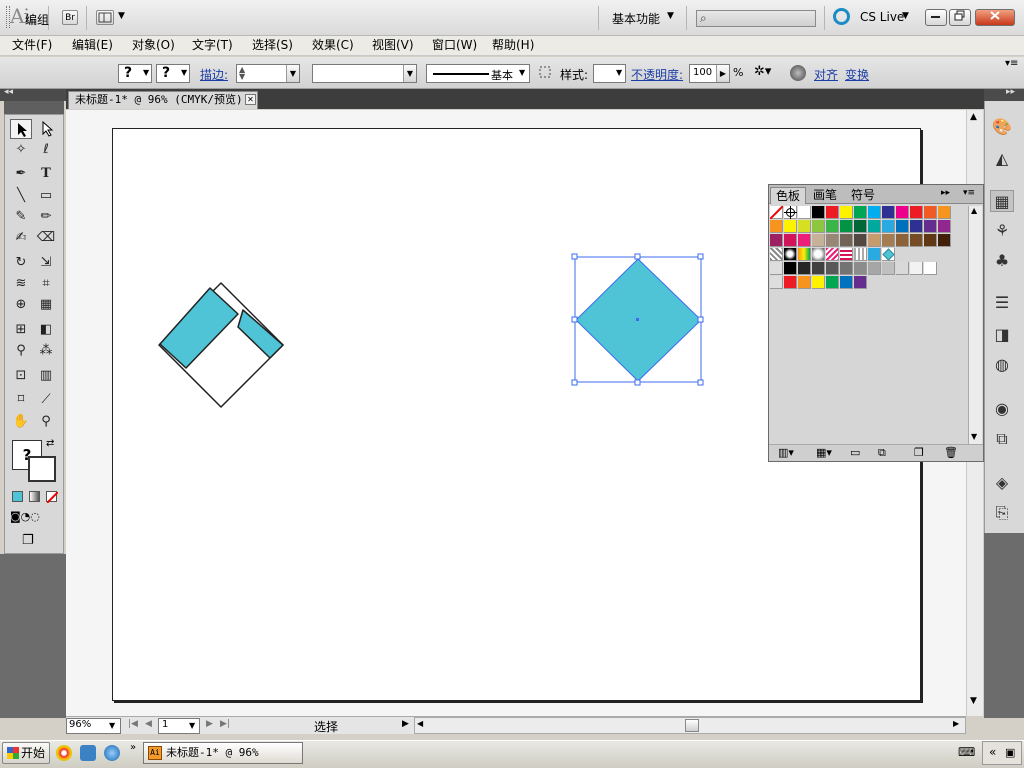  Describe the element at coordinates (420, 723) in the screenshot. I see `scroll-left-icon: ◀` at that location.